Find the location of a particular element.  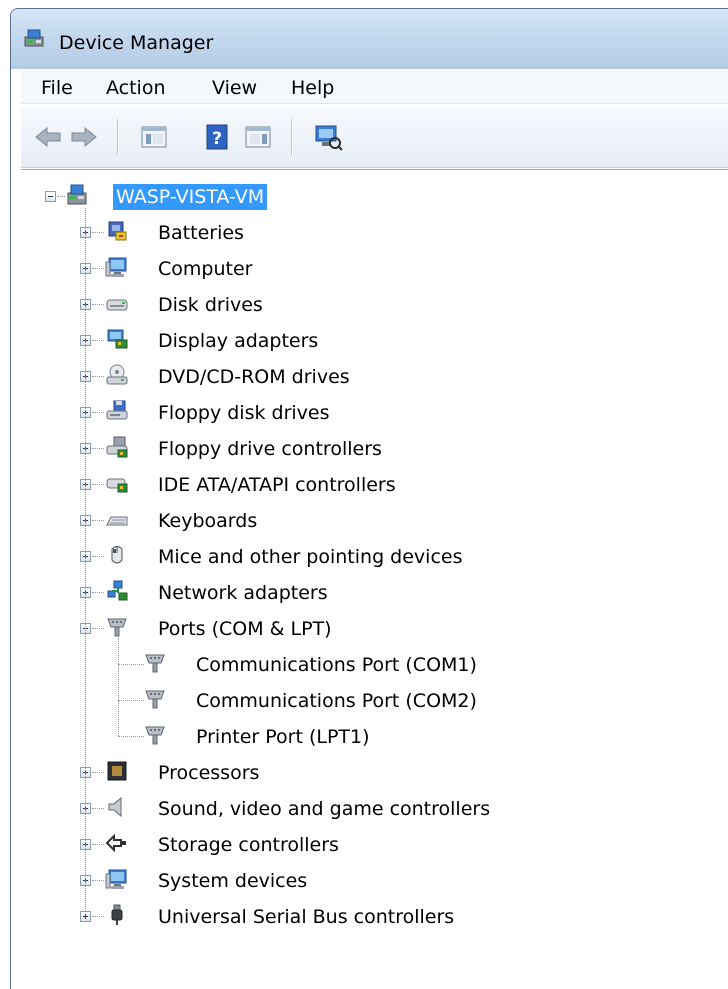

tree-item-label: Display adapters is located at coordinates (238, 341).